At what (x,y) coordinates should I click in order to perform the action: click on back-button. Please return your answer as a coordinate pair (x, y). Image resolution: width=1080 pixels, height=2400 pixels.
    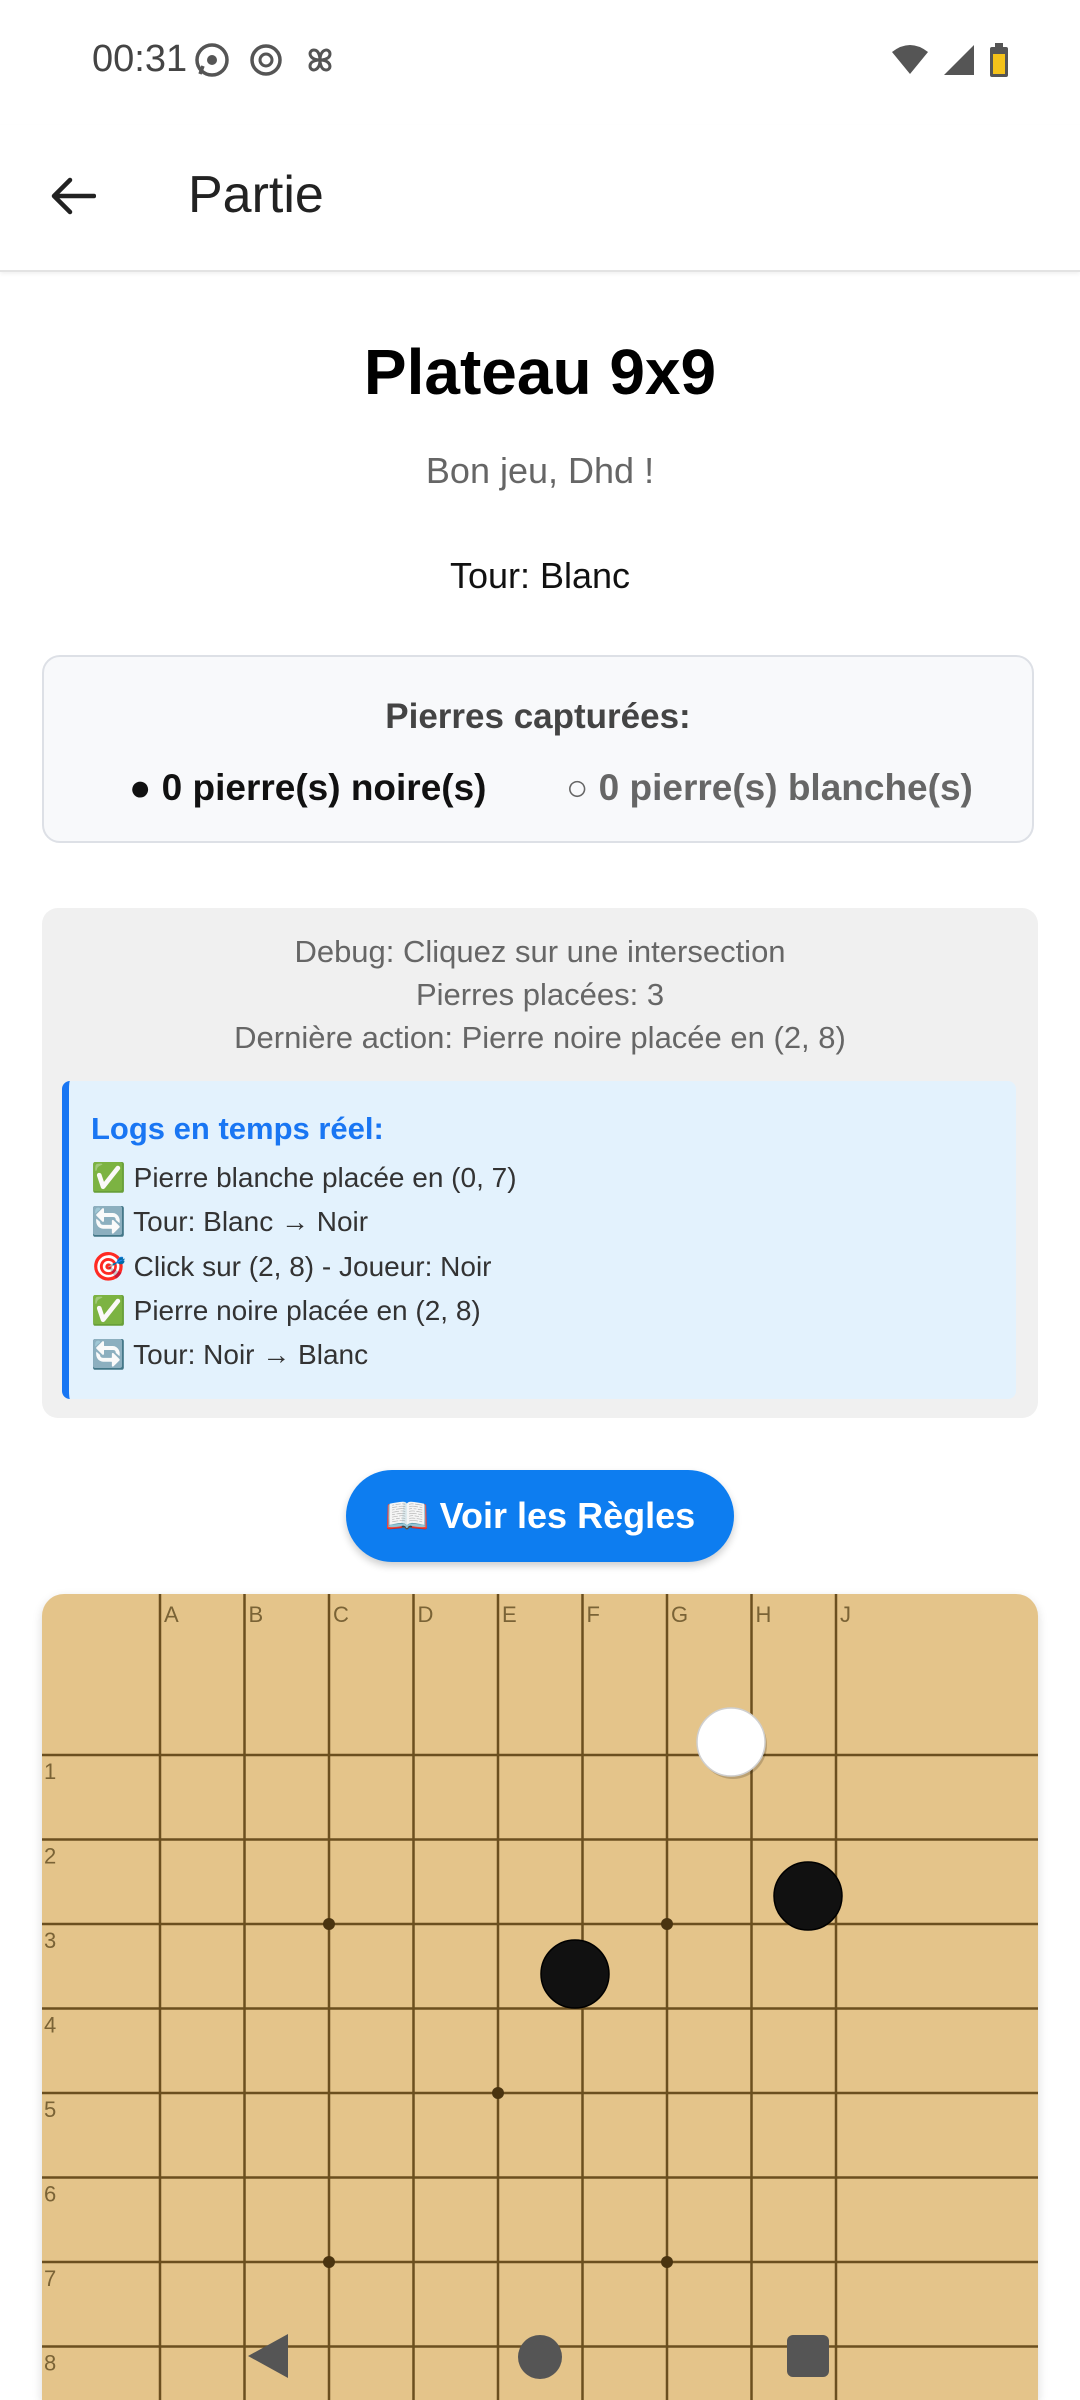
    Looking at the image, I should click on (73, 198).